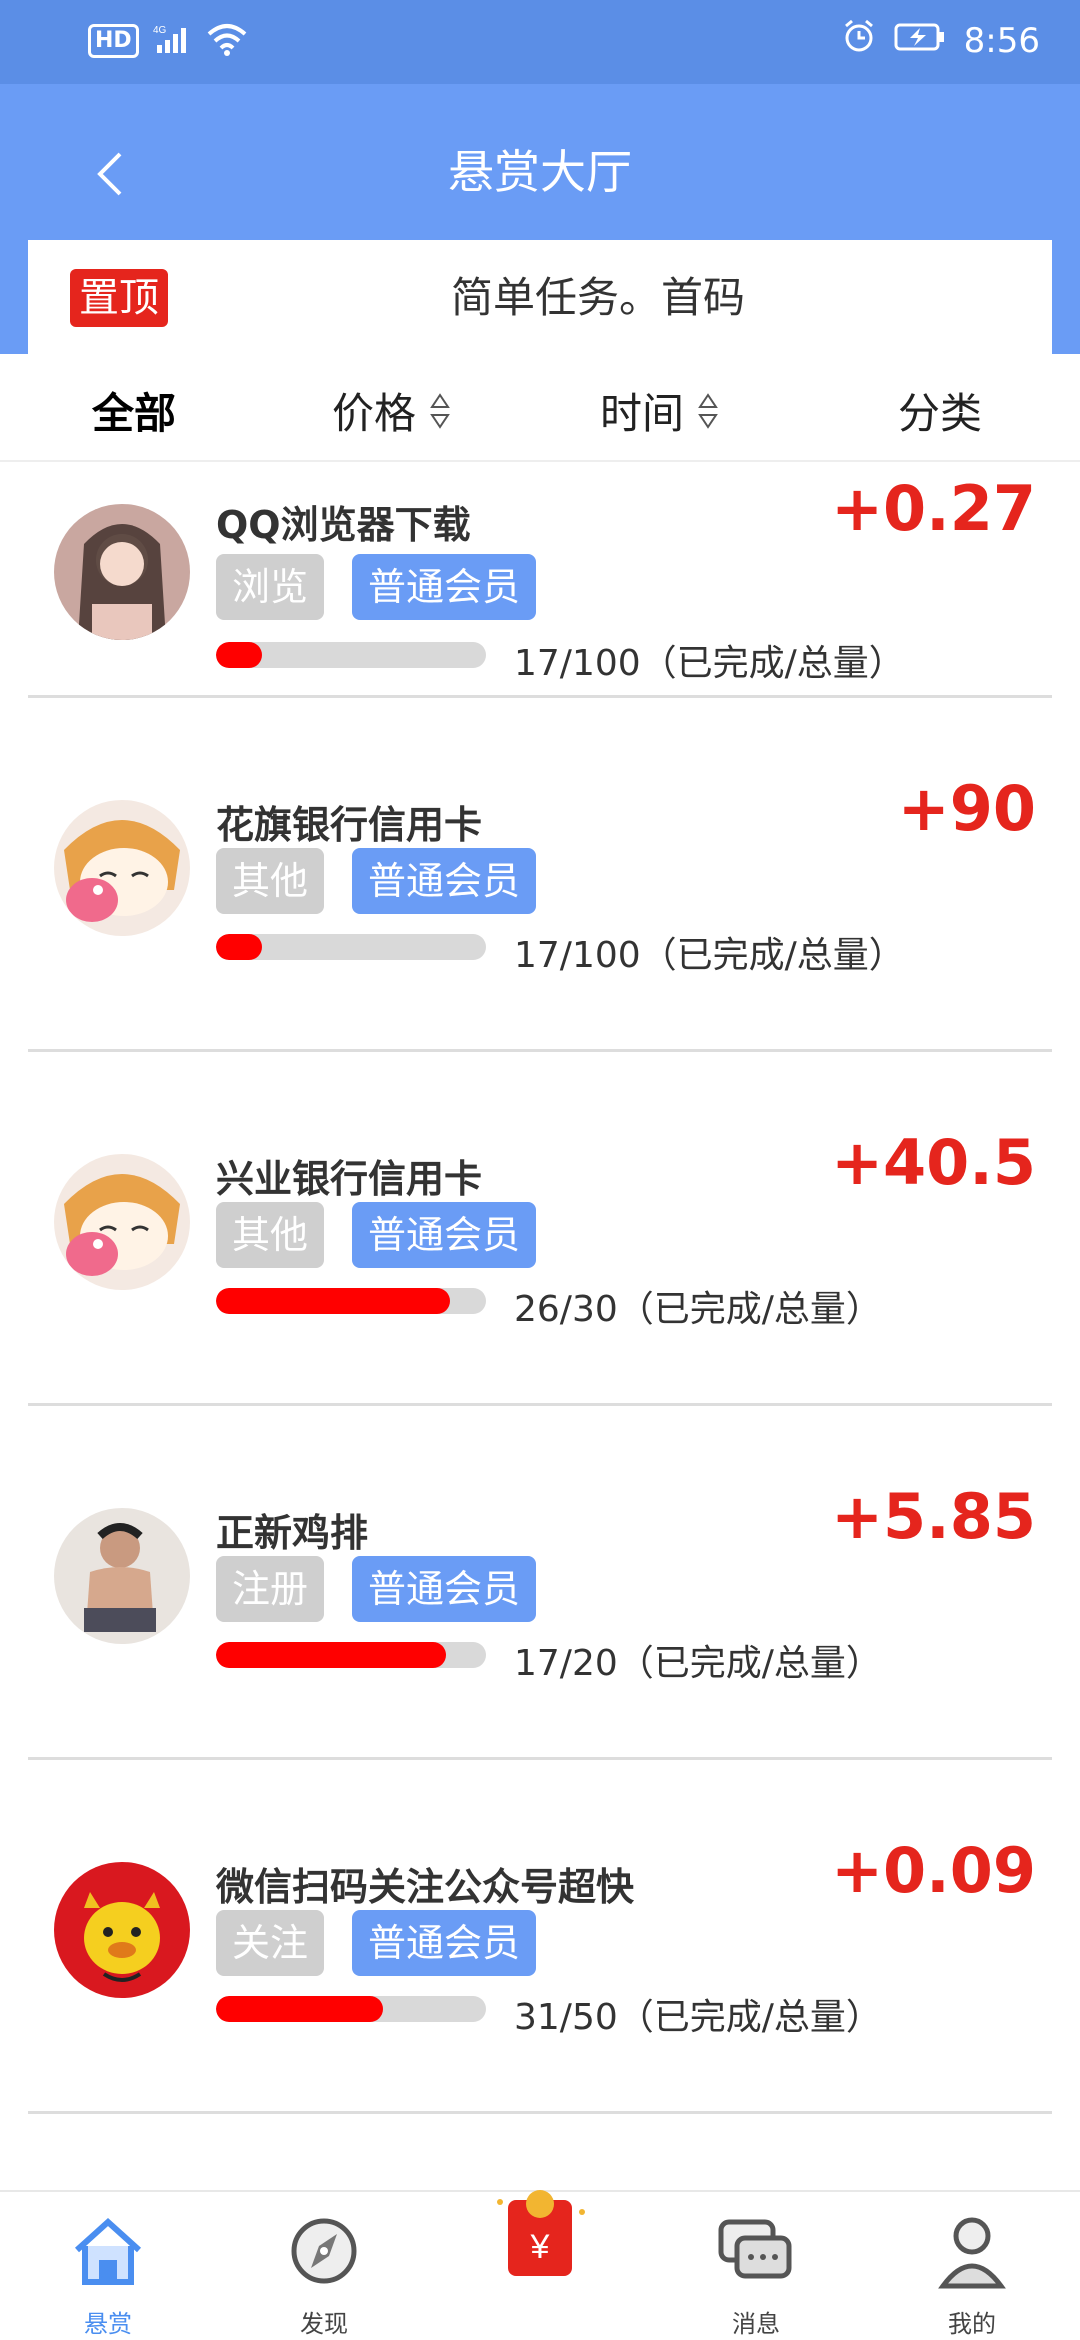  I want to click on alarm-icon, so click(859, 40).